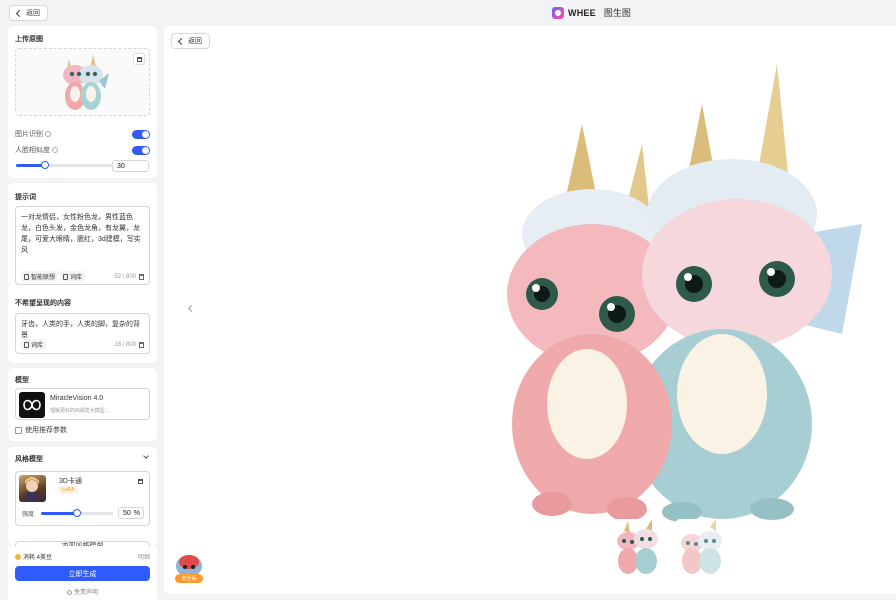 The width and height of the screenshot is (896, 600). I want to click on top-bar: 返回 WHEE 图生图, so click(448, 13).